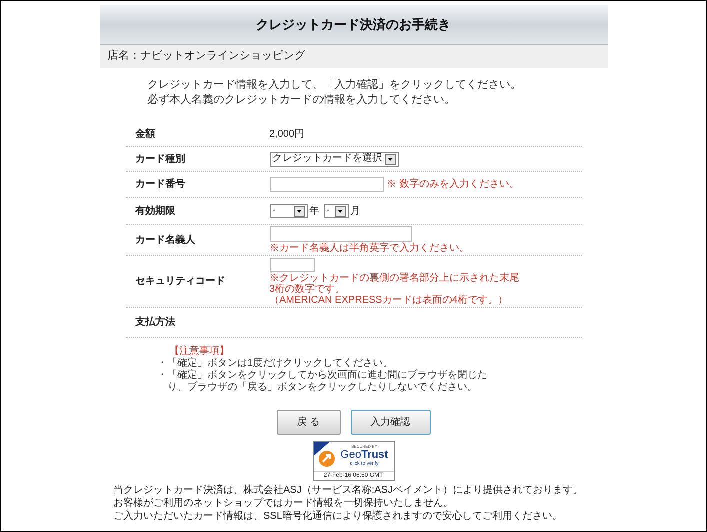 The width and height of the screenshot is (707, 532). What do you see at coordinates (287, 135) in the screenshot?
I see `amount-text: 2,000円` at bounding box center [287, 135].